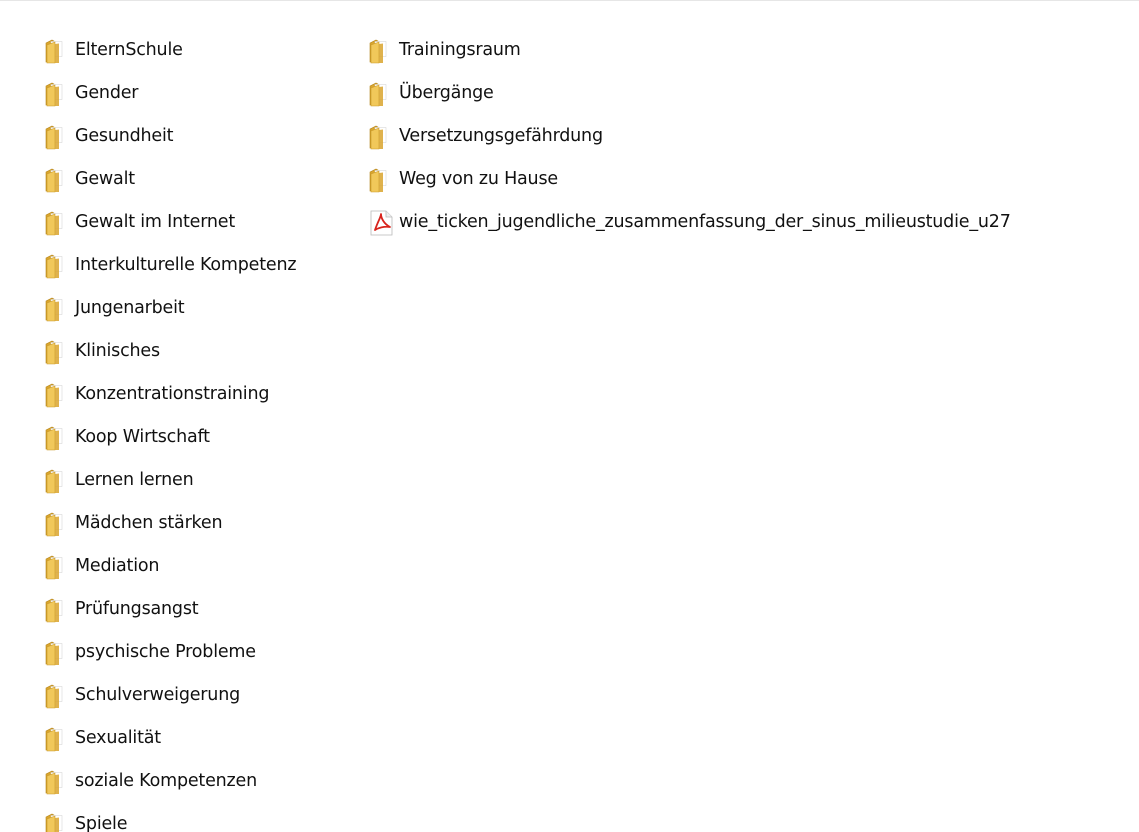  I want to click on item-name: Trainingsraum, so click(460, 49).